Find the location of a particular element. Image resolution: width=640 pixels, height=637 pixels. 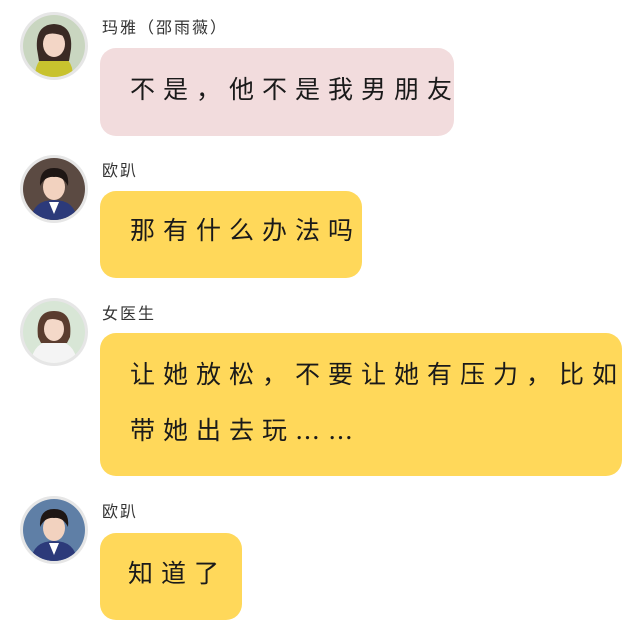

message-bubble: 那有什么办法吗 is located at coordinates (231, 234).